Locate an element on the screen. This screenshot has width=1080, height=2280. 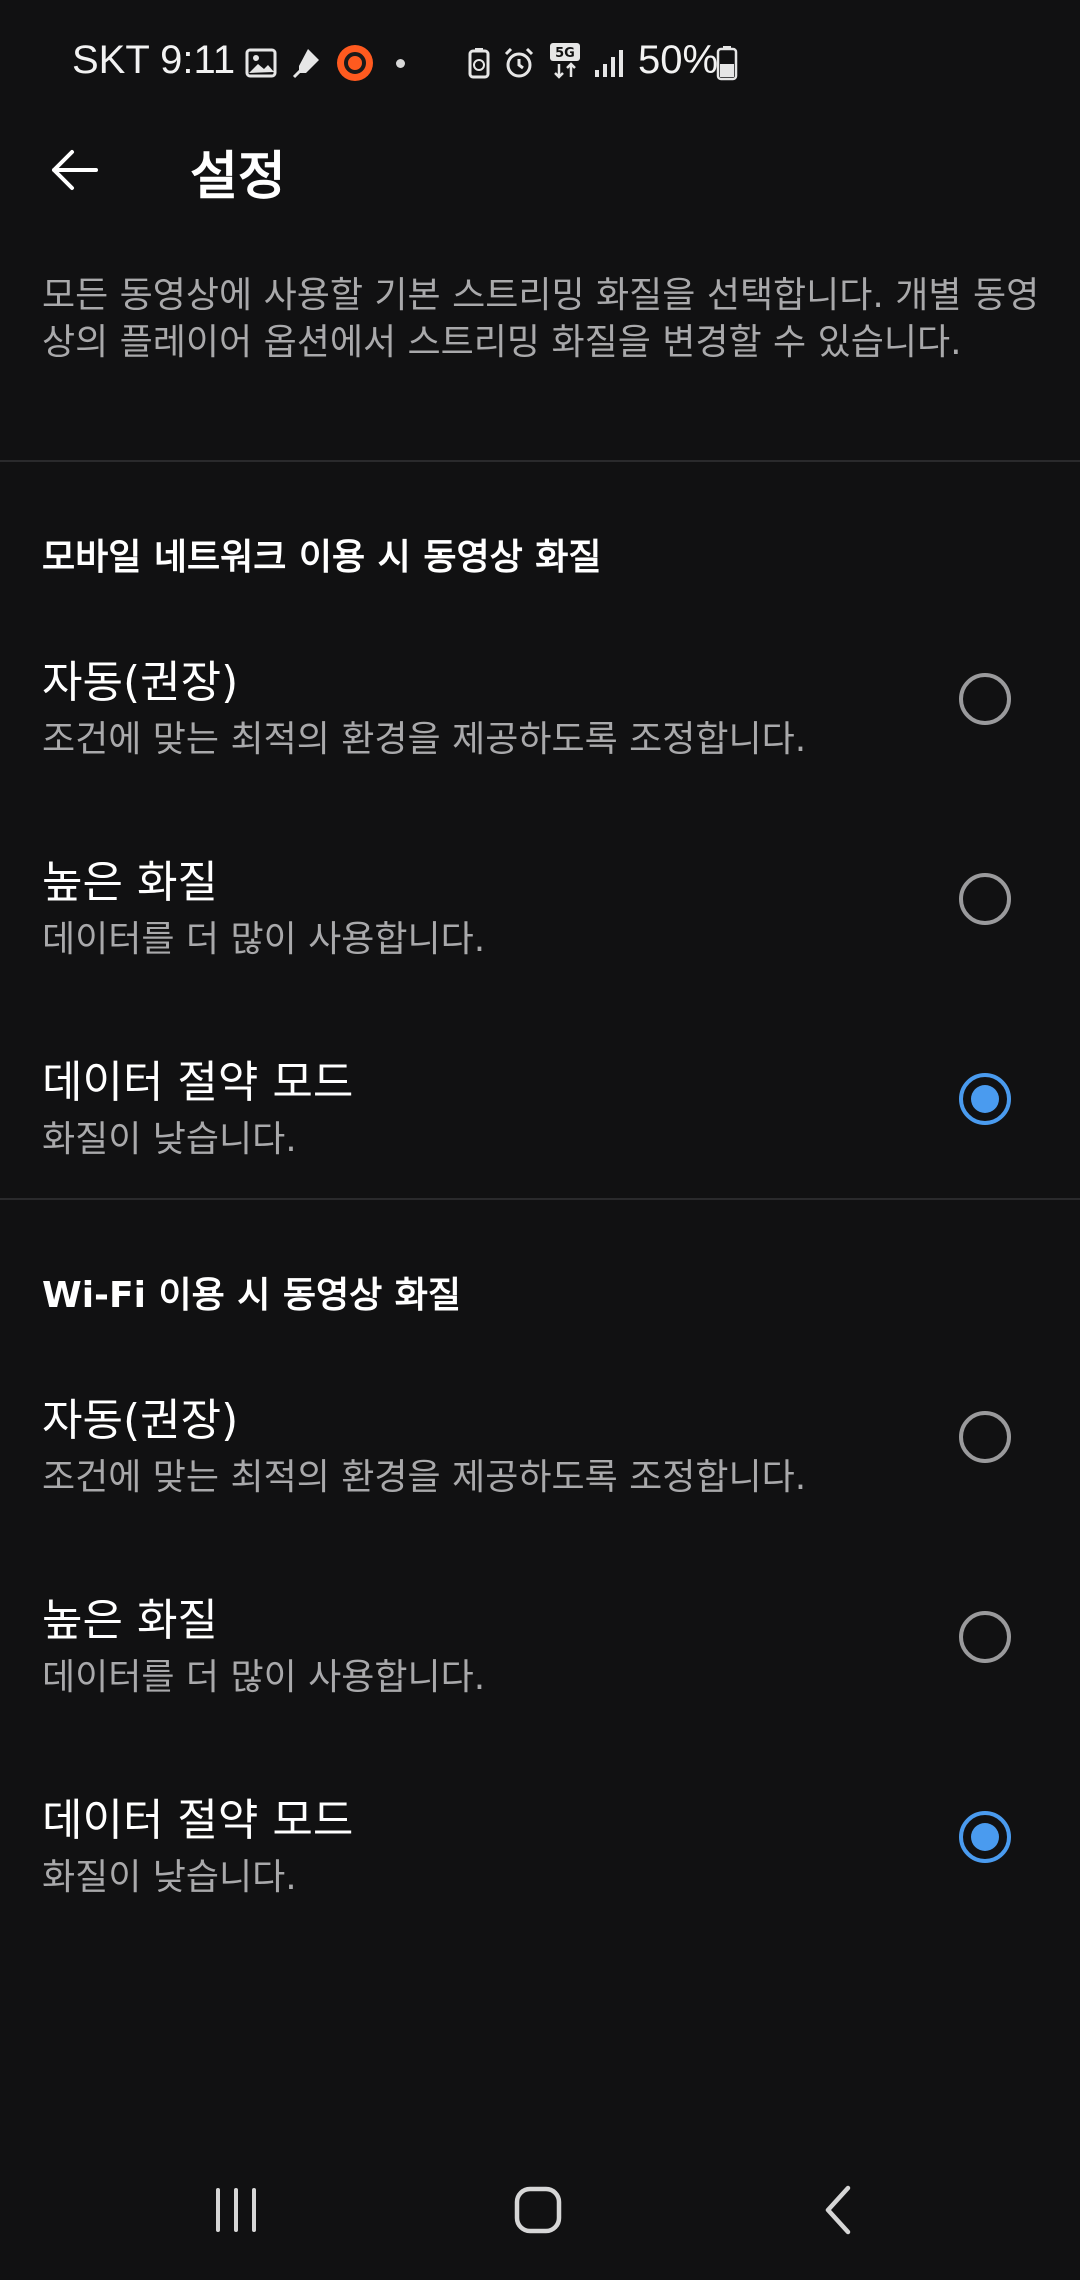
recents-icon is located at coordinates (236, 2210).